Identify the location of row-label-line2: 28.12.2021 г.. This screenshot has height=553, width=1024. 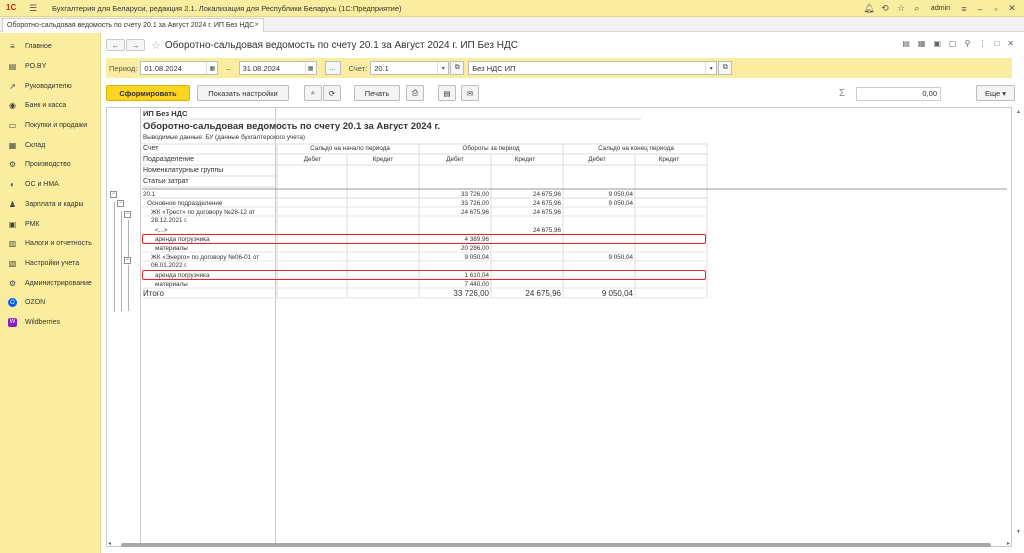
(169, 220).